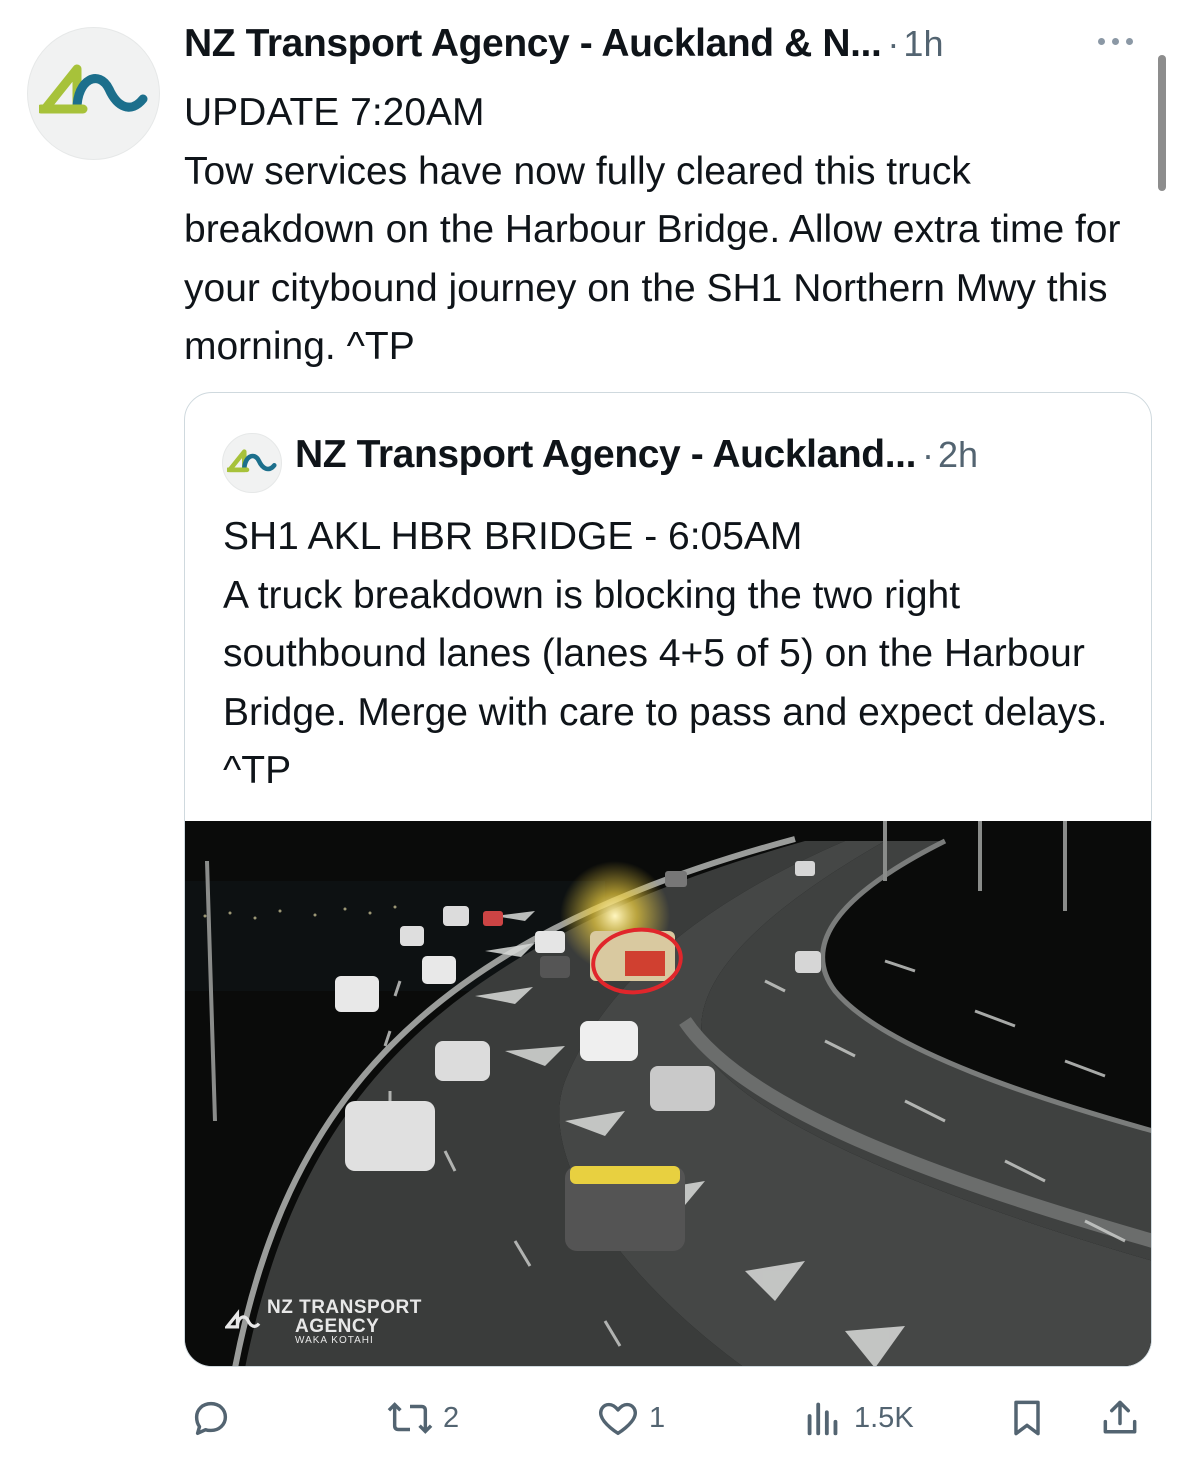  What do you see at coordinates (451, 1417) in the screenshot?
I see `repost-count: 2` at bounding box center [451, 1417].